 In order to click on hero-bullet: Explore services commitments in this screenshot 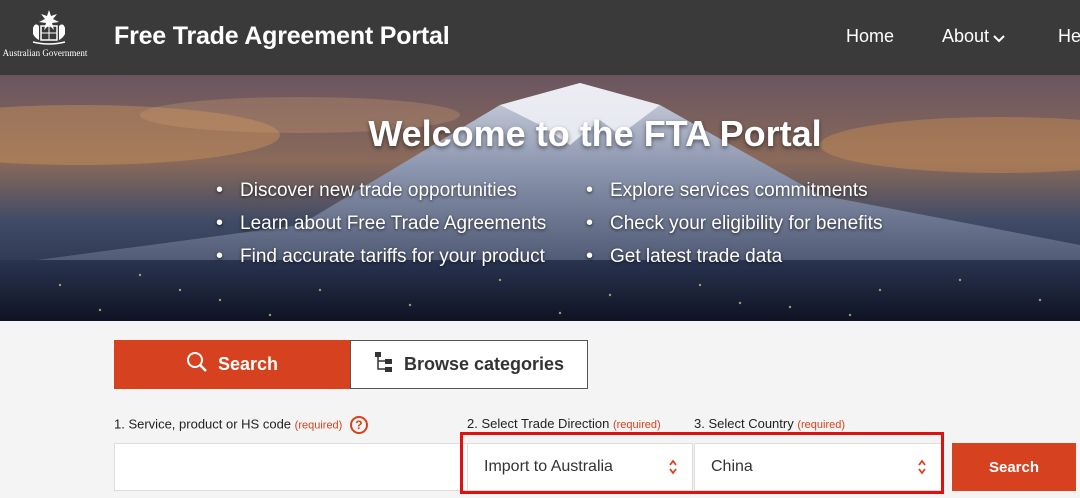, I will do `click(734, 195)`.